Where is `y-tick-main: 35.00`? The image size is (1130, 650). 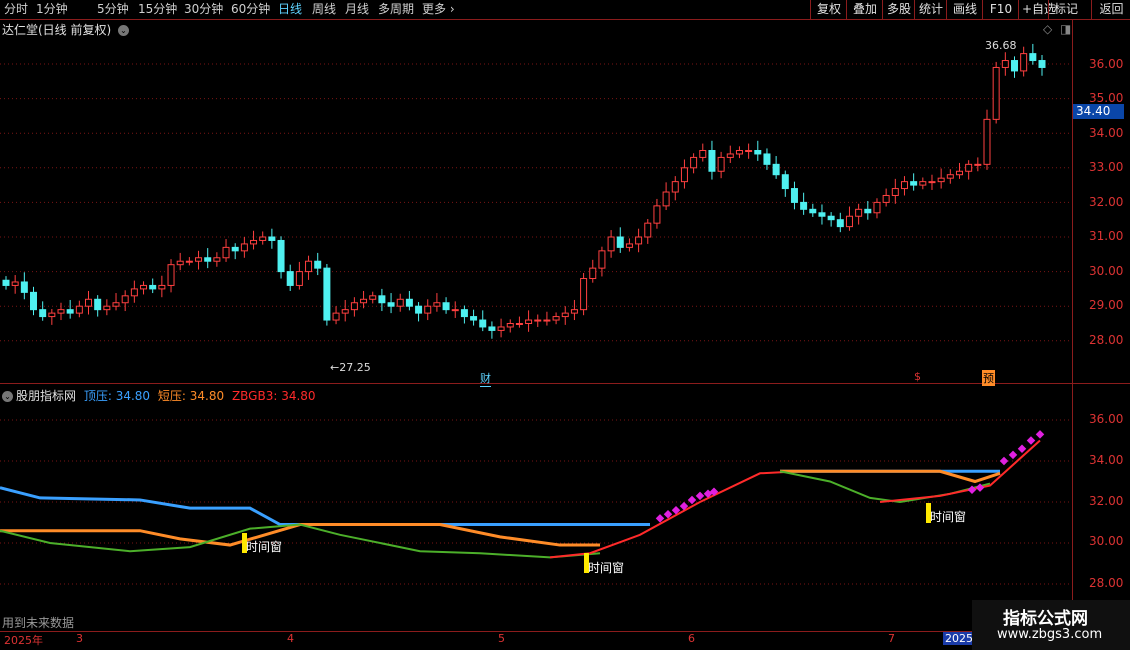
y-tick-main: 35.00 is located at coordinates (1106, 98).